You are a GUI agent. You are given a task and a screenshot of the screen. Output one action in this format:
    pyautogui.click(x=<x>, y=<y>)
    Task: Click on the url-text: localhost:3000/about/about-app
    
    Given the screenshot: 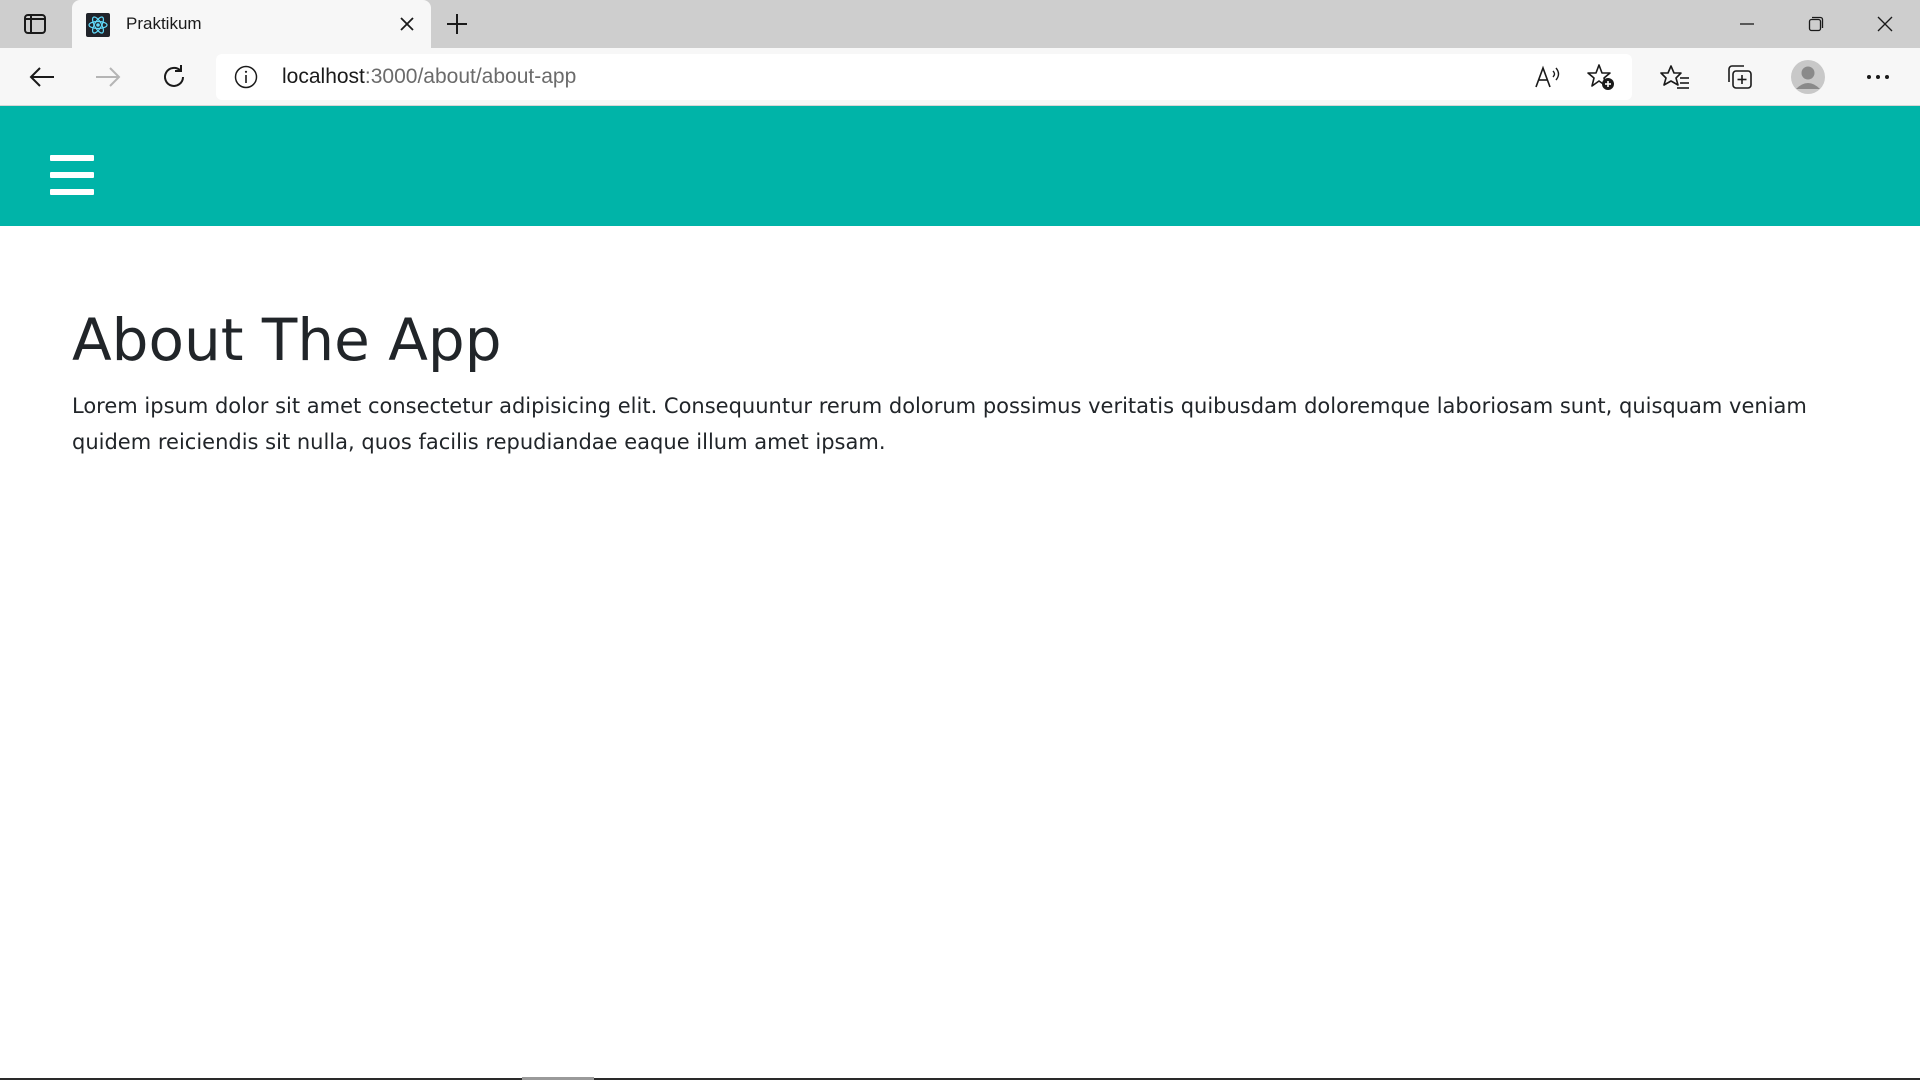 What is the action you would take?
    pyautogui.click(x=429, y=77)
    